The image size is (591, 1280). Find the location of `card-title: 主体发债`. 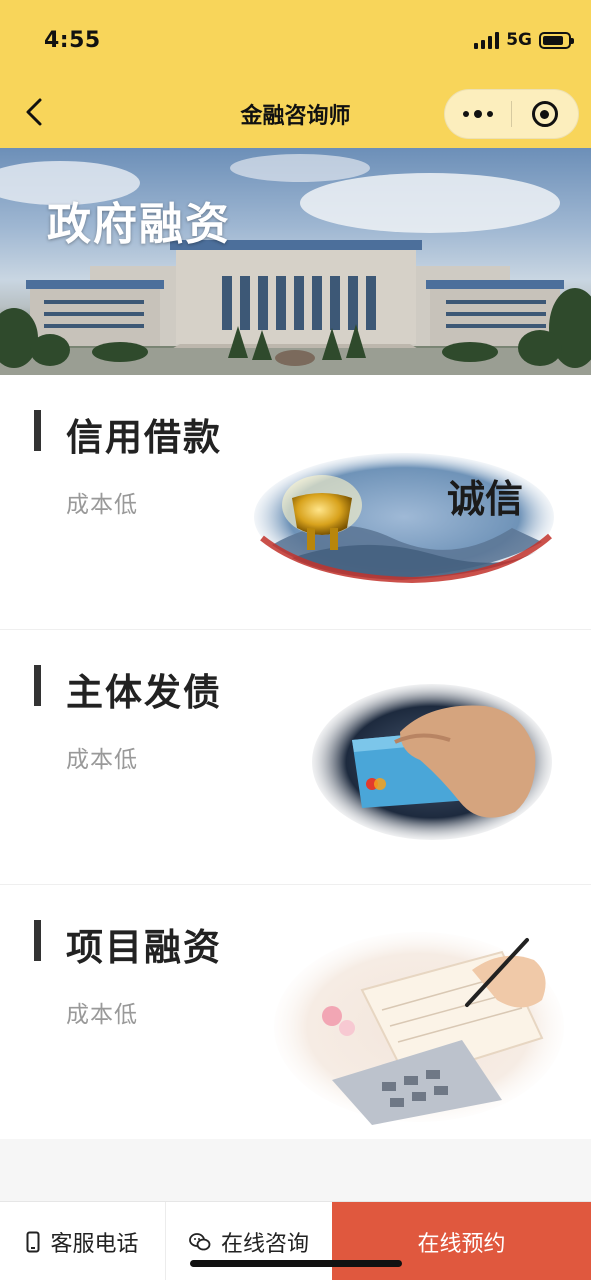

card-title: 主体发债 is located at coordinates (144, 692).